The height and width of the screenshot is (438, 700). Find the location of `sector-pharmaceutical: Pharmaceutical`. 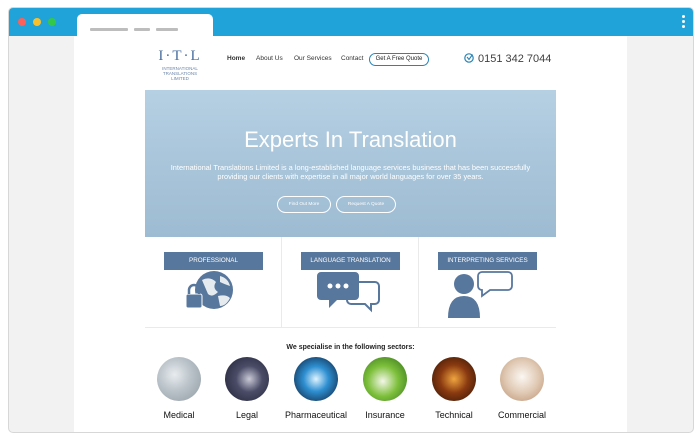

sector-pharmaceutical: Pharmaceutical is located at coordinates (316, 388).